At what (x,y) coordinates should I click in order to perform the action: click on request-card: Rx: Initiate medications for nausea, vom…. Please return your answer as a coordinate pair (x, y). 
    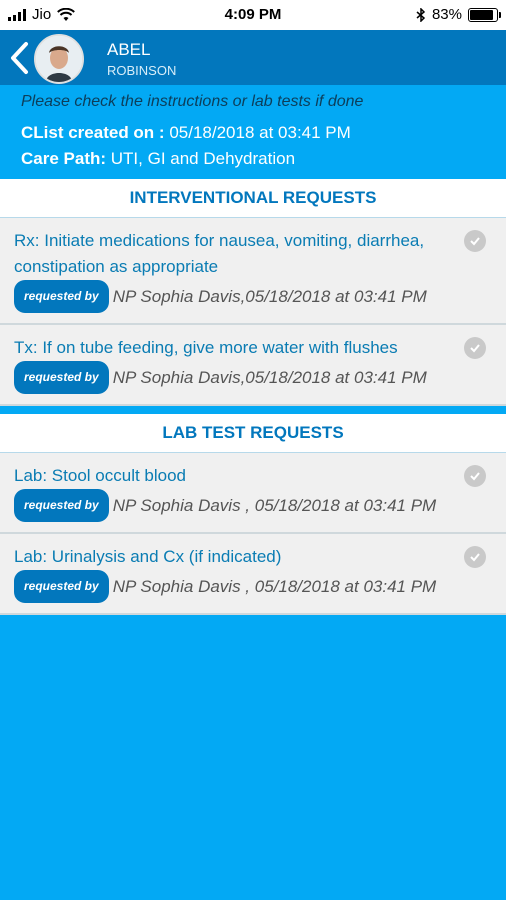
    Looking at the image, I should click on (253, 271).